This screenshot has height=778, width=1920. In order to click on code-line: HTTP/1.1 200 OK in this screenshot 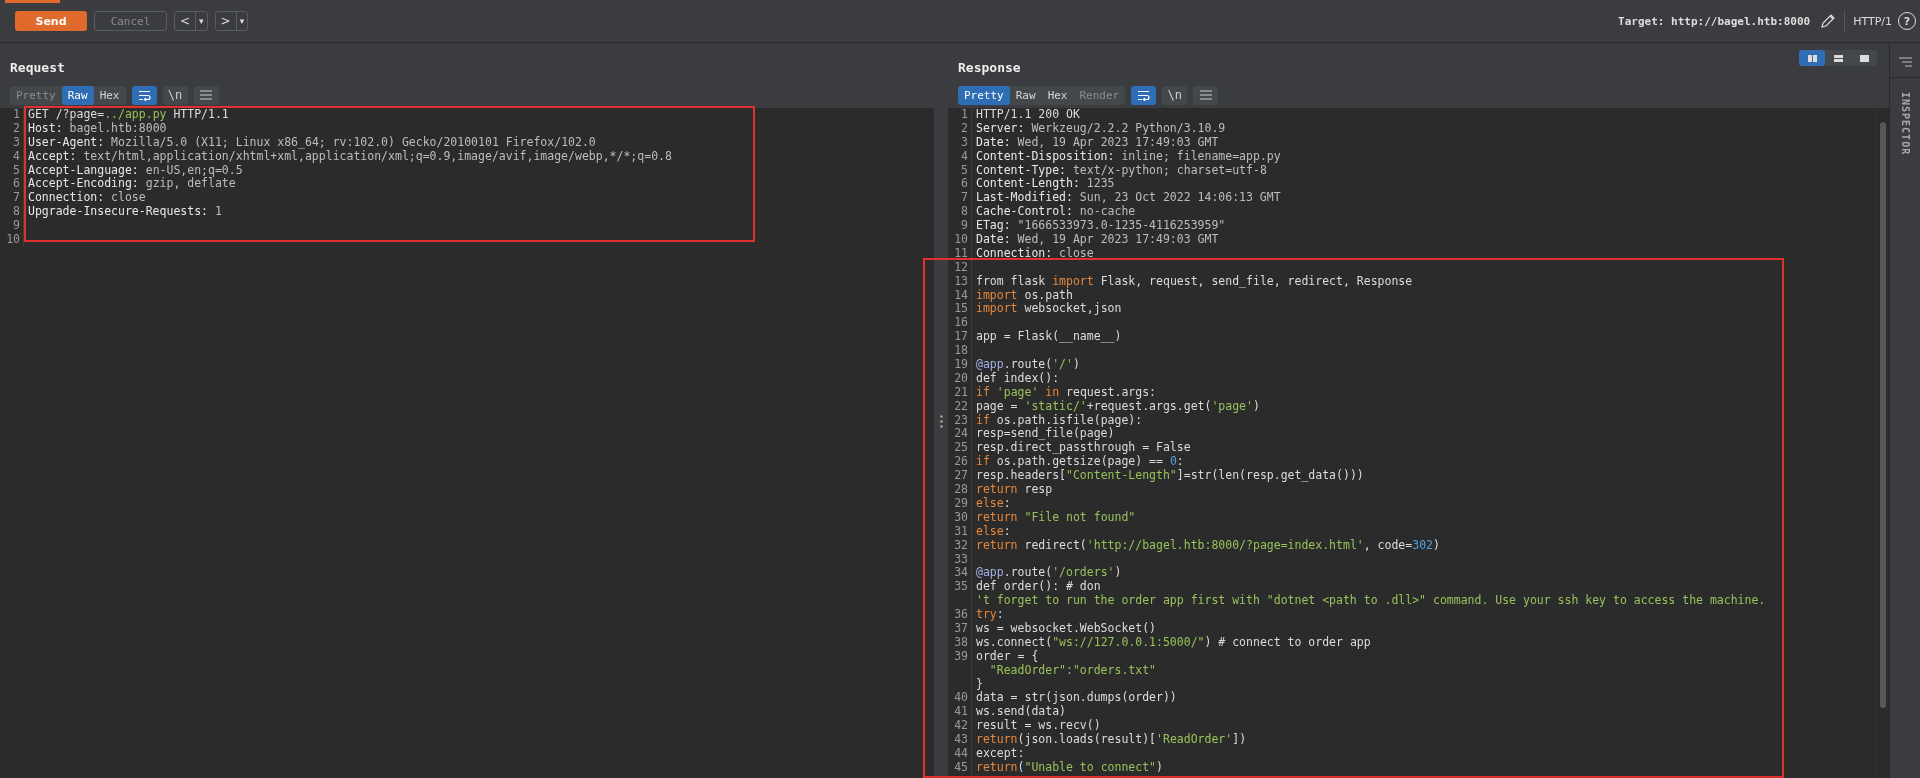, I will do `click(1027, 115)`.